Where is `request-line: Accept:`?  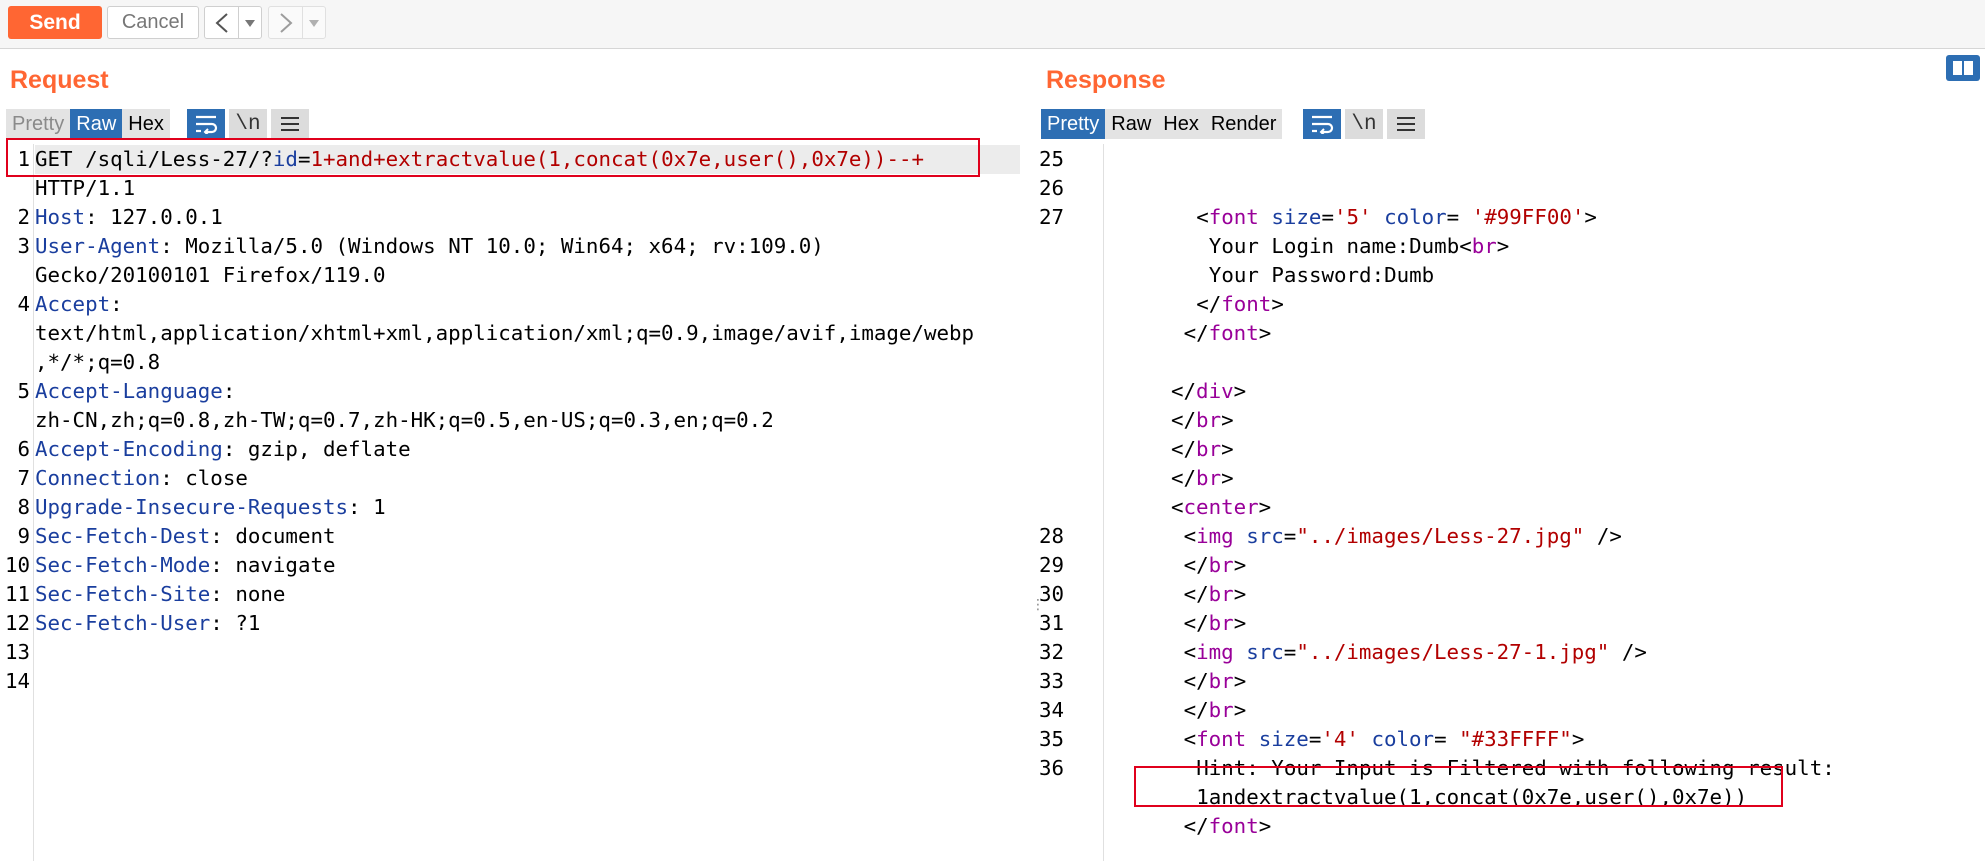
request-line: Accept: is located at coordinates (79, 303).